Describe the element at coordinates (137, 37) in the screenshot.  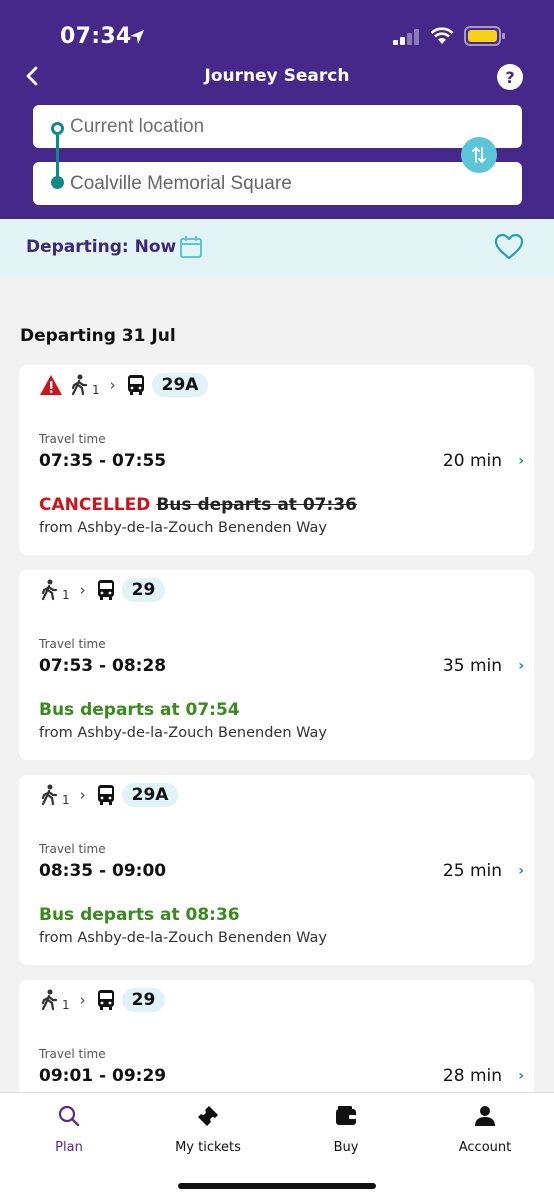
I see `location-arrow-icon` at that location.